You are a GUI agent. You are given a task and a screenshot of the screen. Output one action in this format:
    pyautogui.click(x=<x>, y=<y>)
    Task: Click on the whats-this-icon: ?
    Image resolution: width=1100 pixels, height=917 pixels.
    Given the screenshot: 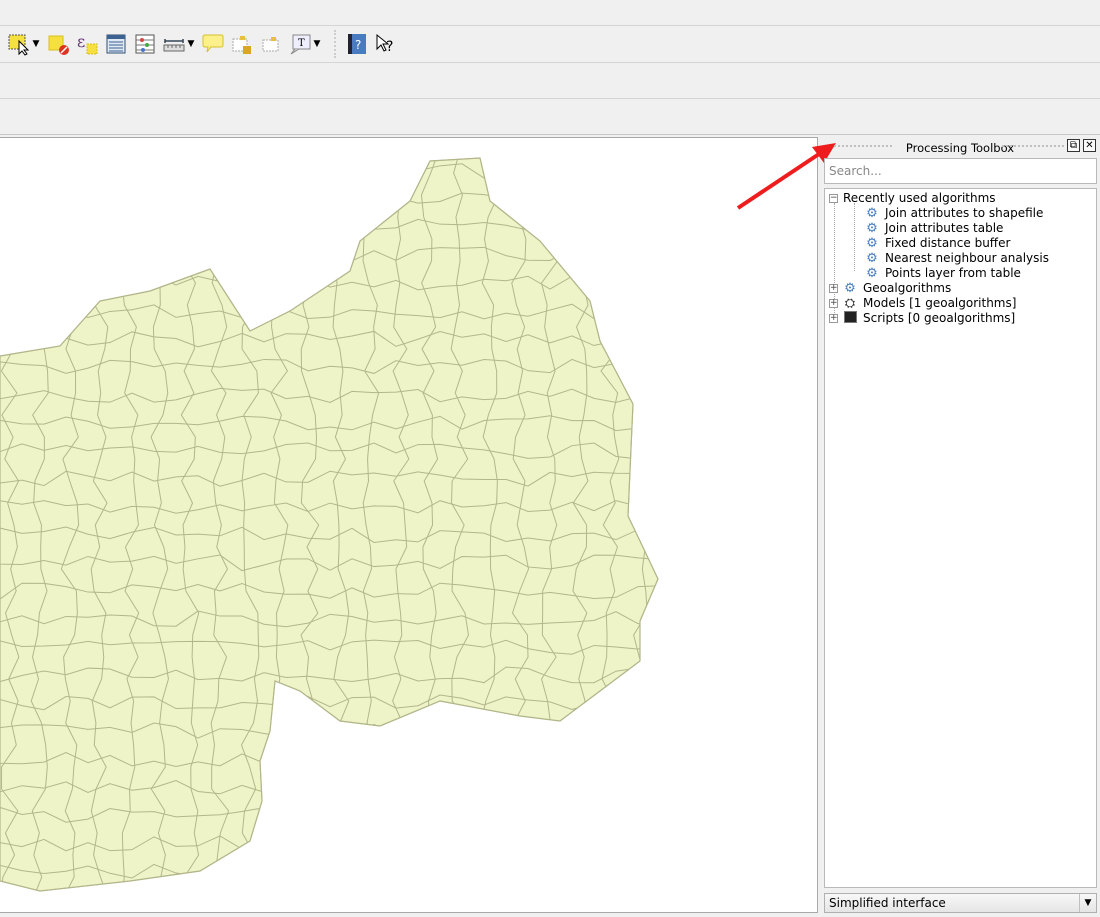 What is the action you would take?
    pyautogui.click(x=386, y=44)
    